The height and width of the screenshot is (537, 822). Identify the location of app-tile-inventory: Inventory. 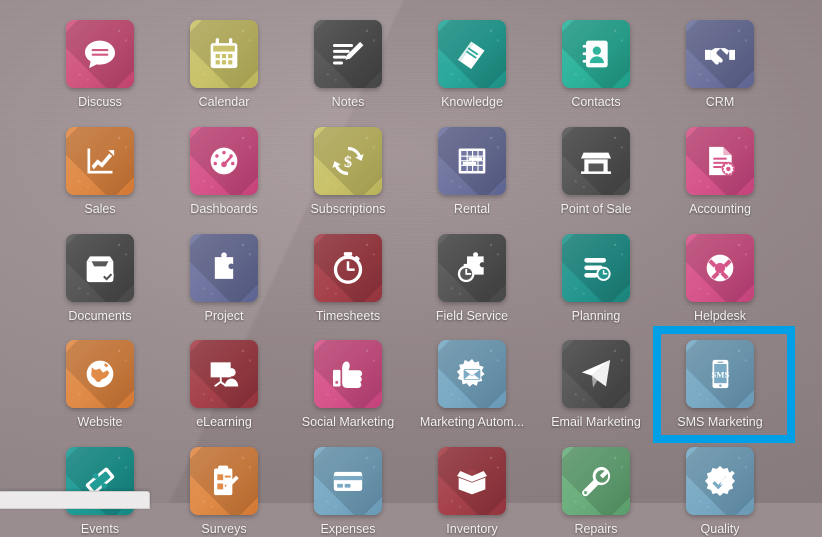
(472, 492).